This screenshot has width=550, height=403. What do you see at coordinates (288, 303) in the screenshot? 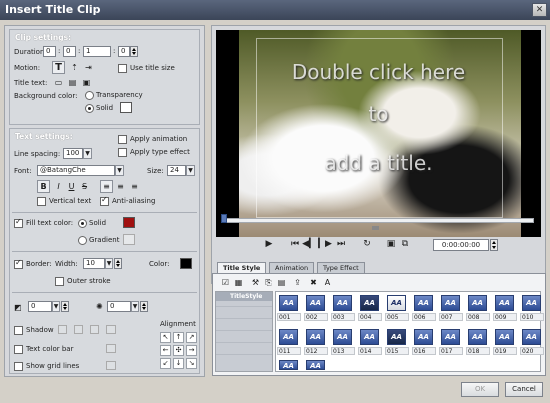
I see `style-thumbnail-001: AA` at bounding box center [288, 303].